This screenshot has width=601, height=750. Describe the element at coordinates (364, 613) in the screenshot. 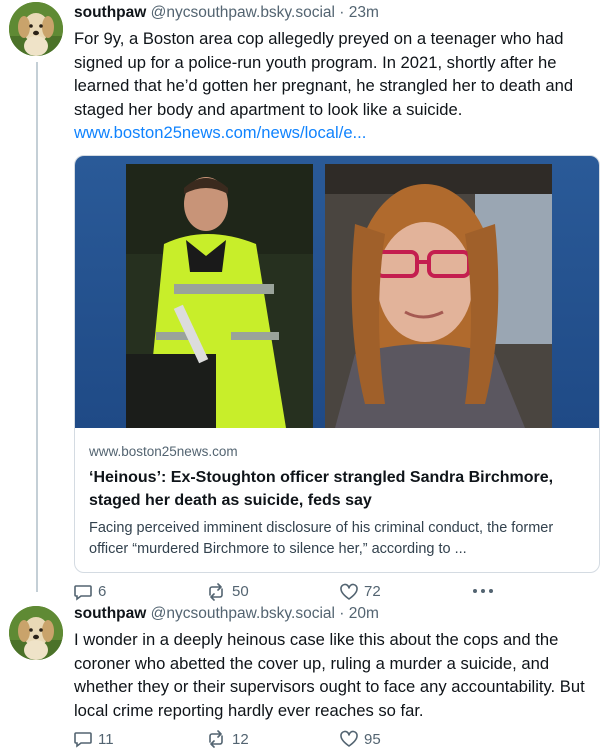

I see `post-timestamp: 20m` at that location.